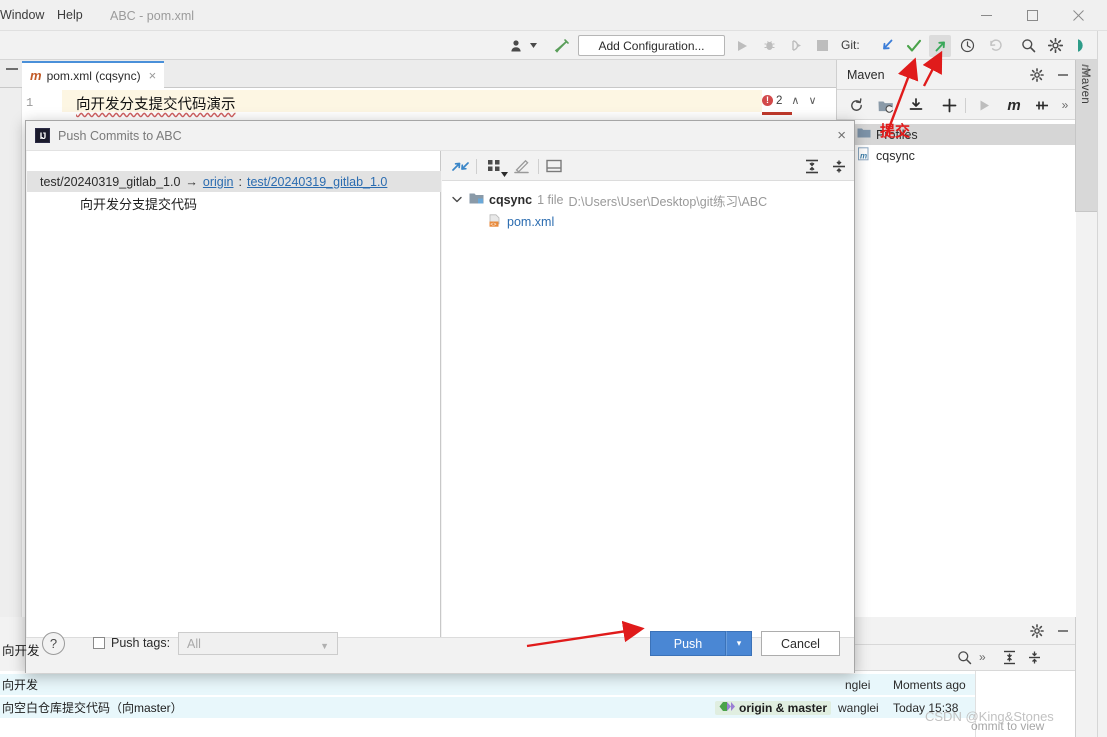  I want to click on push-tags-label: Push tags:, so click(141, 643).